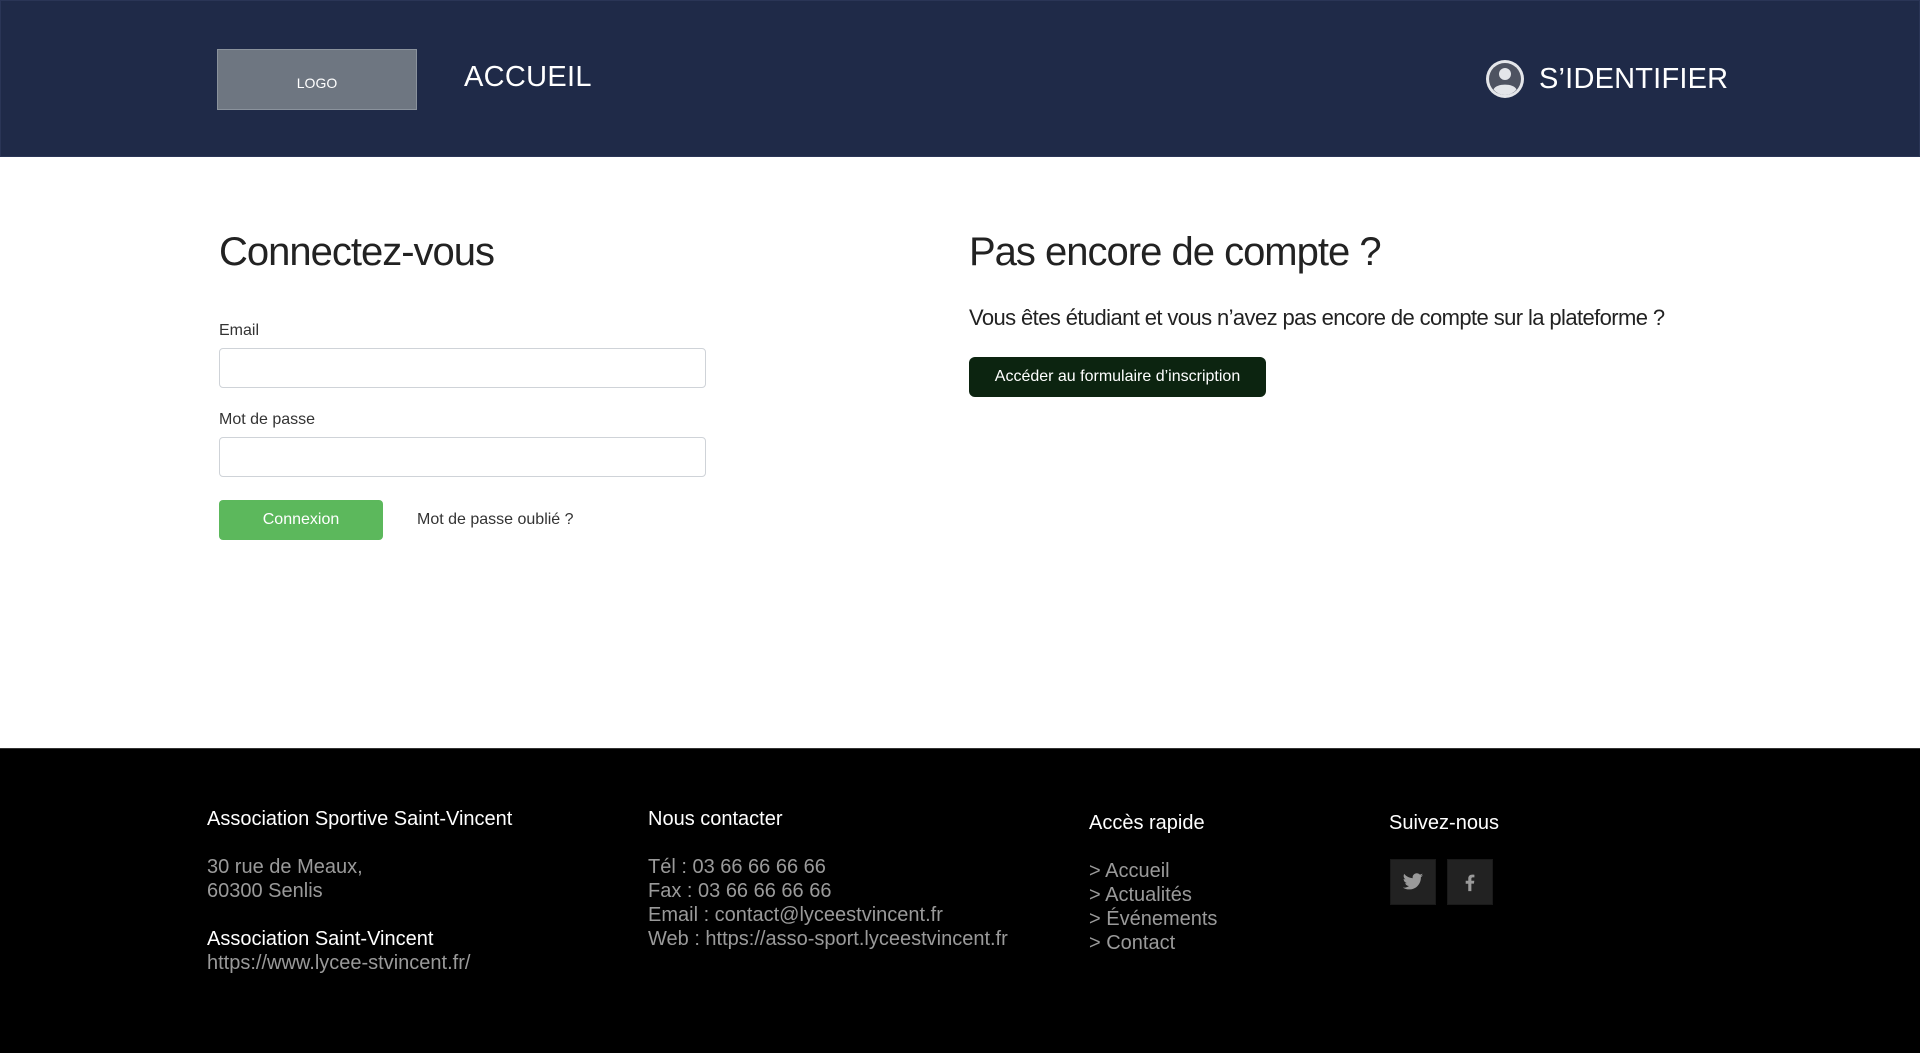 The image size is (1920, 1053). Describe the element at coordinates (1153, 943) in the screenshot. I see `footer-link-contact: > Contact` at that location.